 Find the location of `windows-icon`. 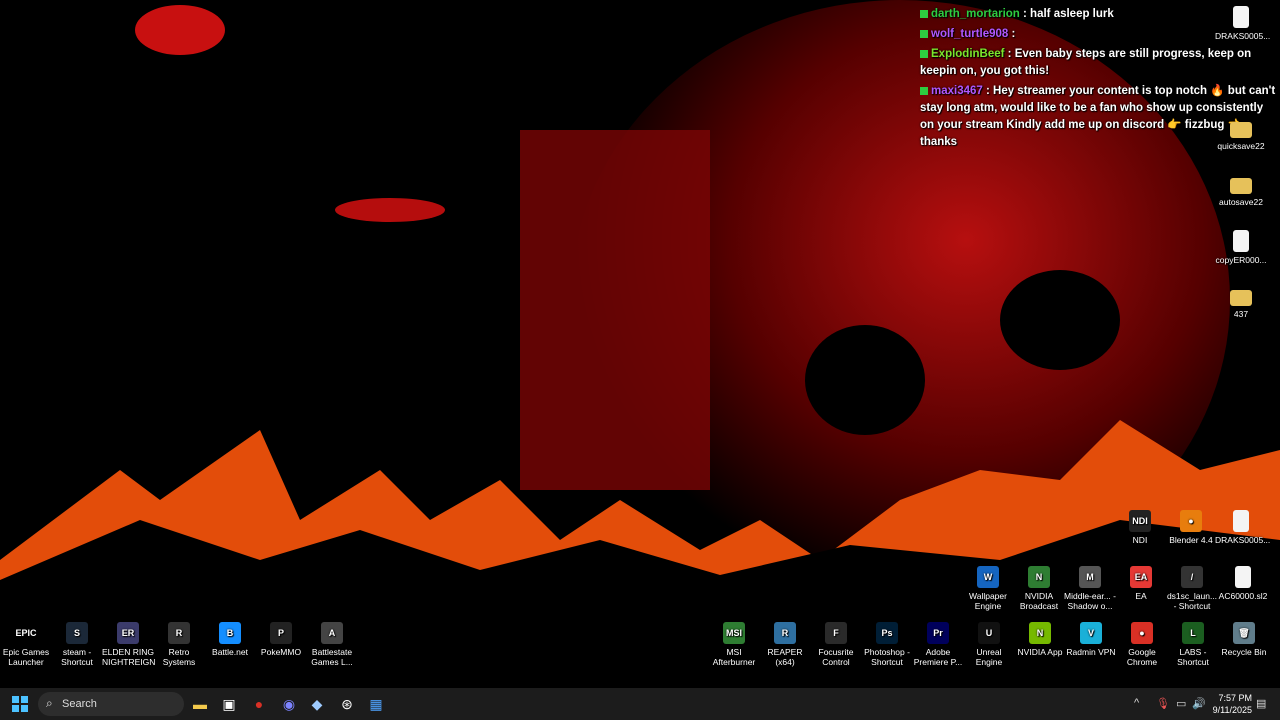

windows-icon is located at coordinates (20, 704).